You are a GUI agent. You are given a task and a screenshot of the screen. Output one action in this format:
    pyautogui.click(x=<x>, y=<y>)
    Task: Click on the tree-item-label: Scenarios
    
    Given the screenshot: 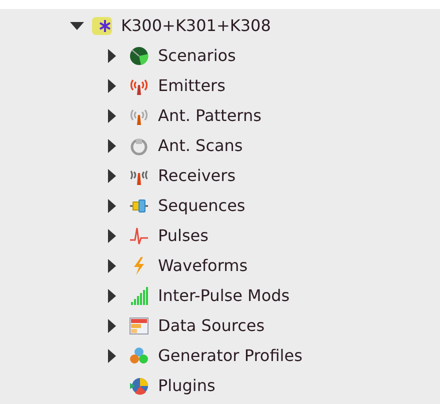 What is the action you would take?
    pyautogui.click(x=197, y=56)
    